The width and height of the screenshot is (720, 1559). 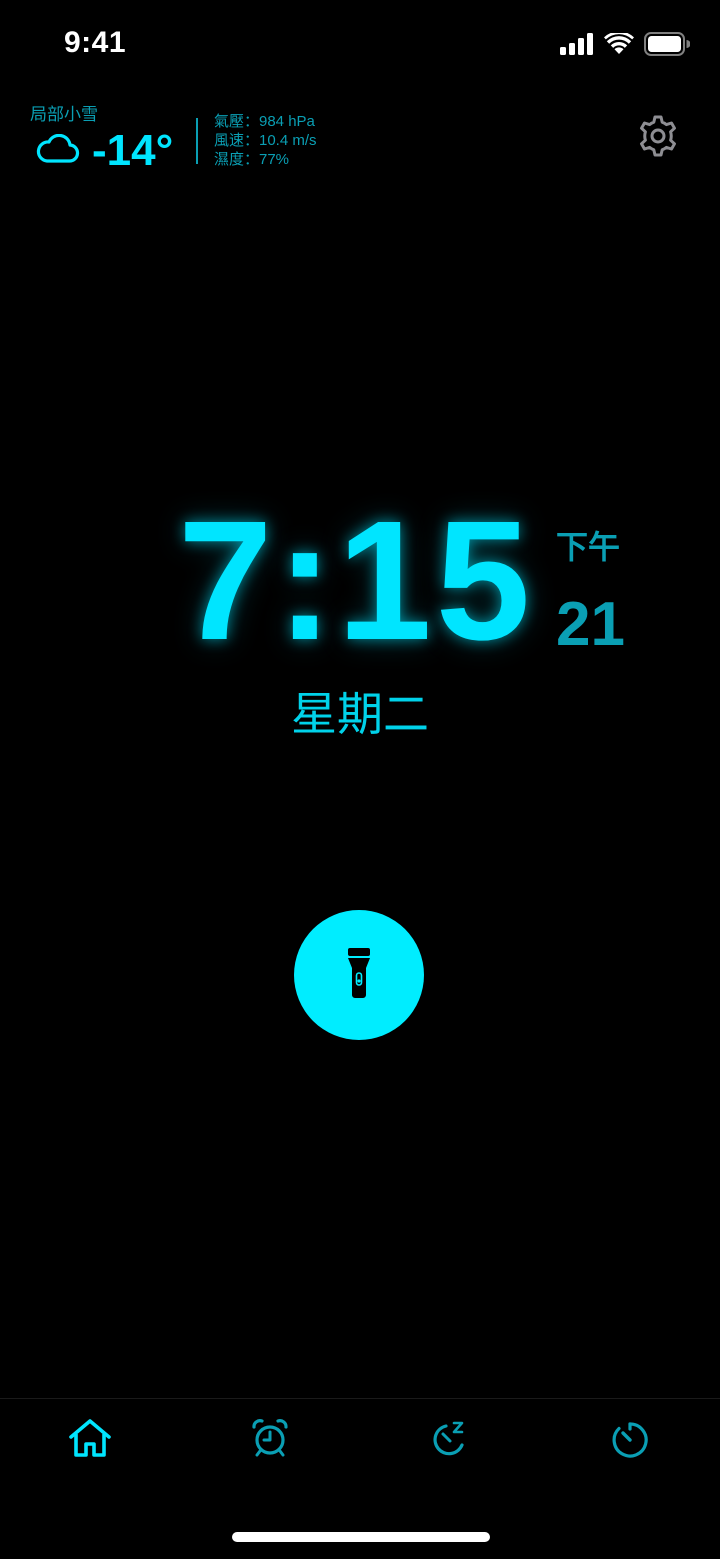 I want to click on cloud-icon, so click(x=58, y=151).